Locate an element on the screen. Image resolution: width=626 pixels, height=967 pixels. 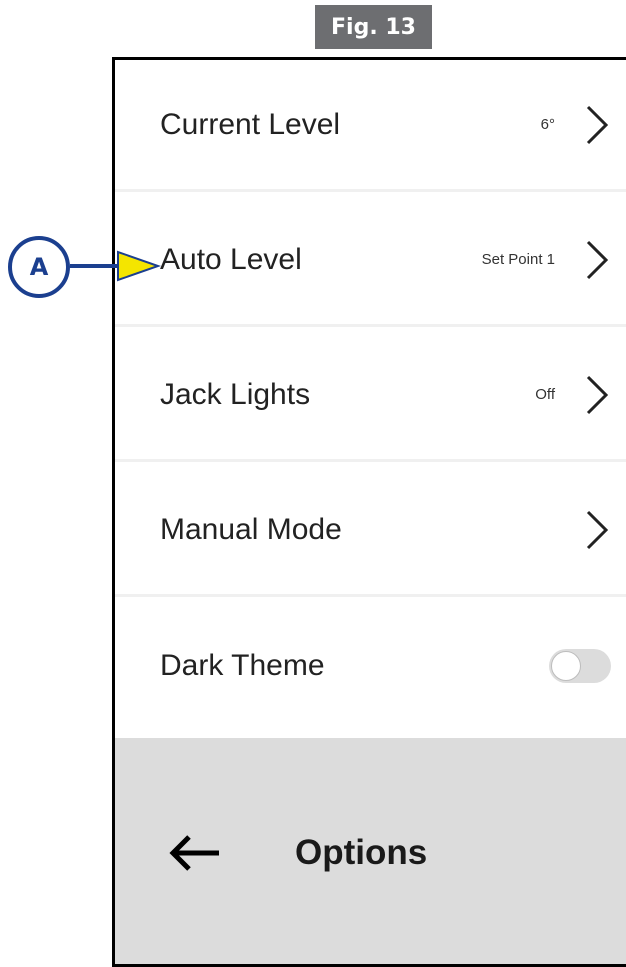
menu-item-value: 6° is located at coordinates (547, 124).